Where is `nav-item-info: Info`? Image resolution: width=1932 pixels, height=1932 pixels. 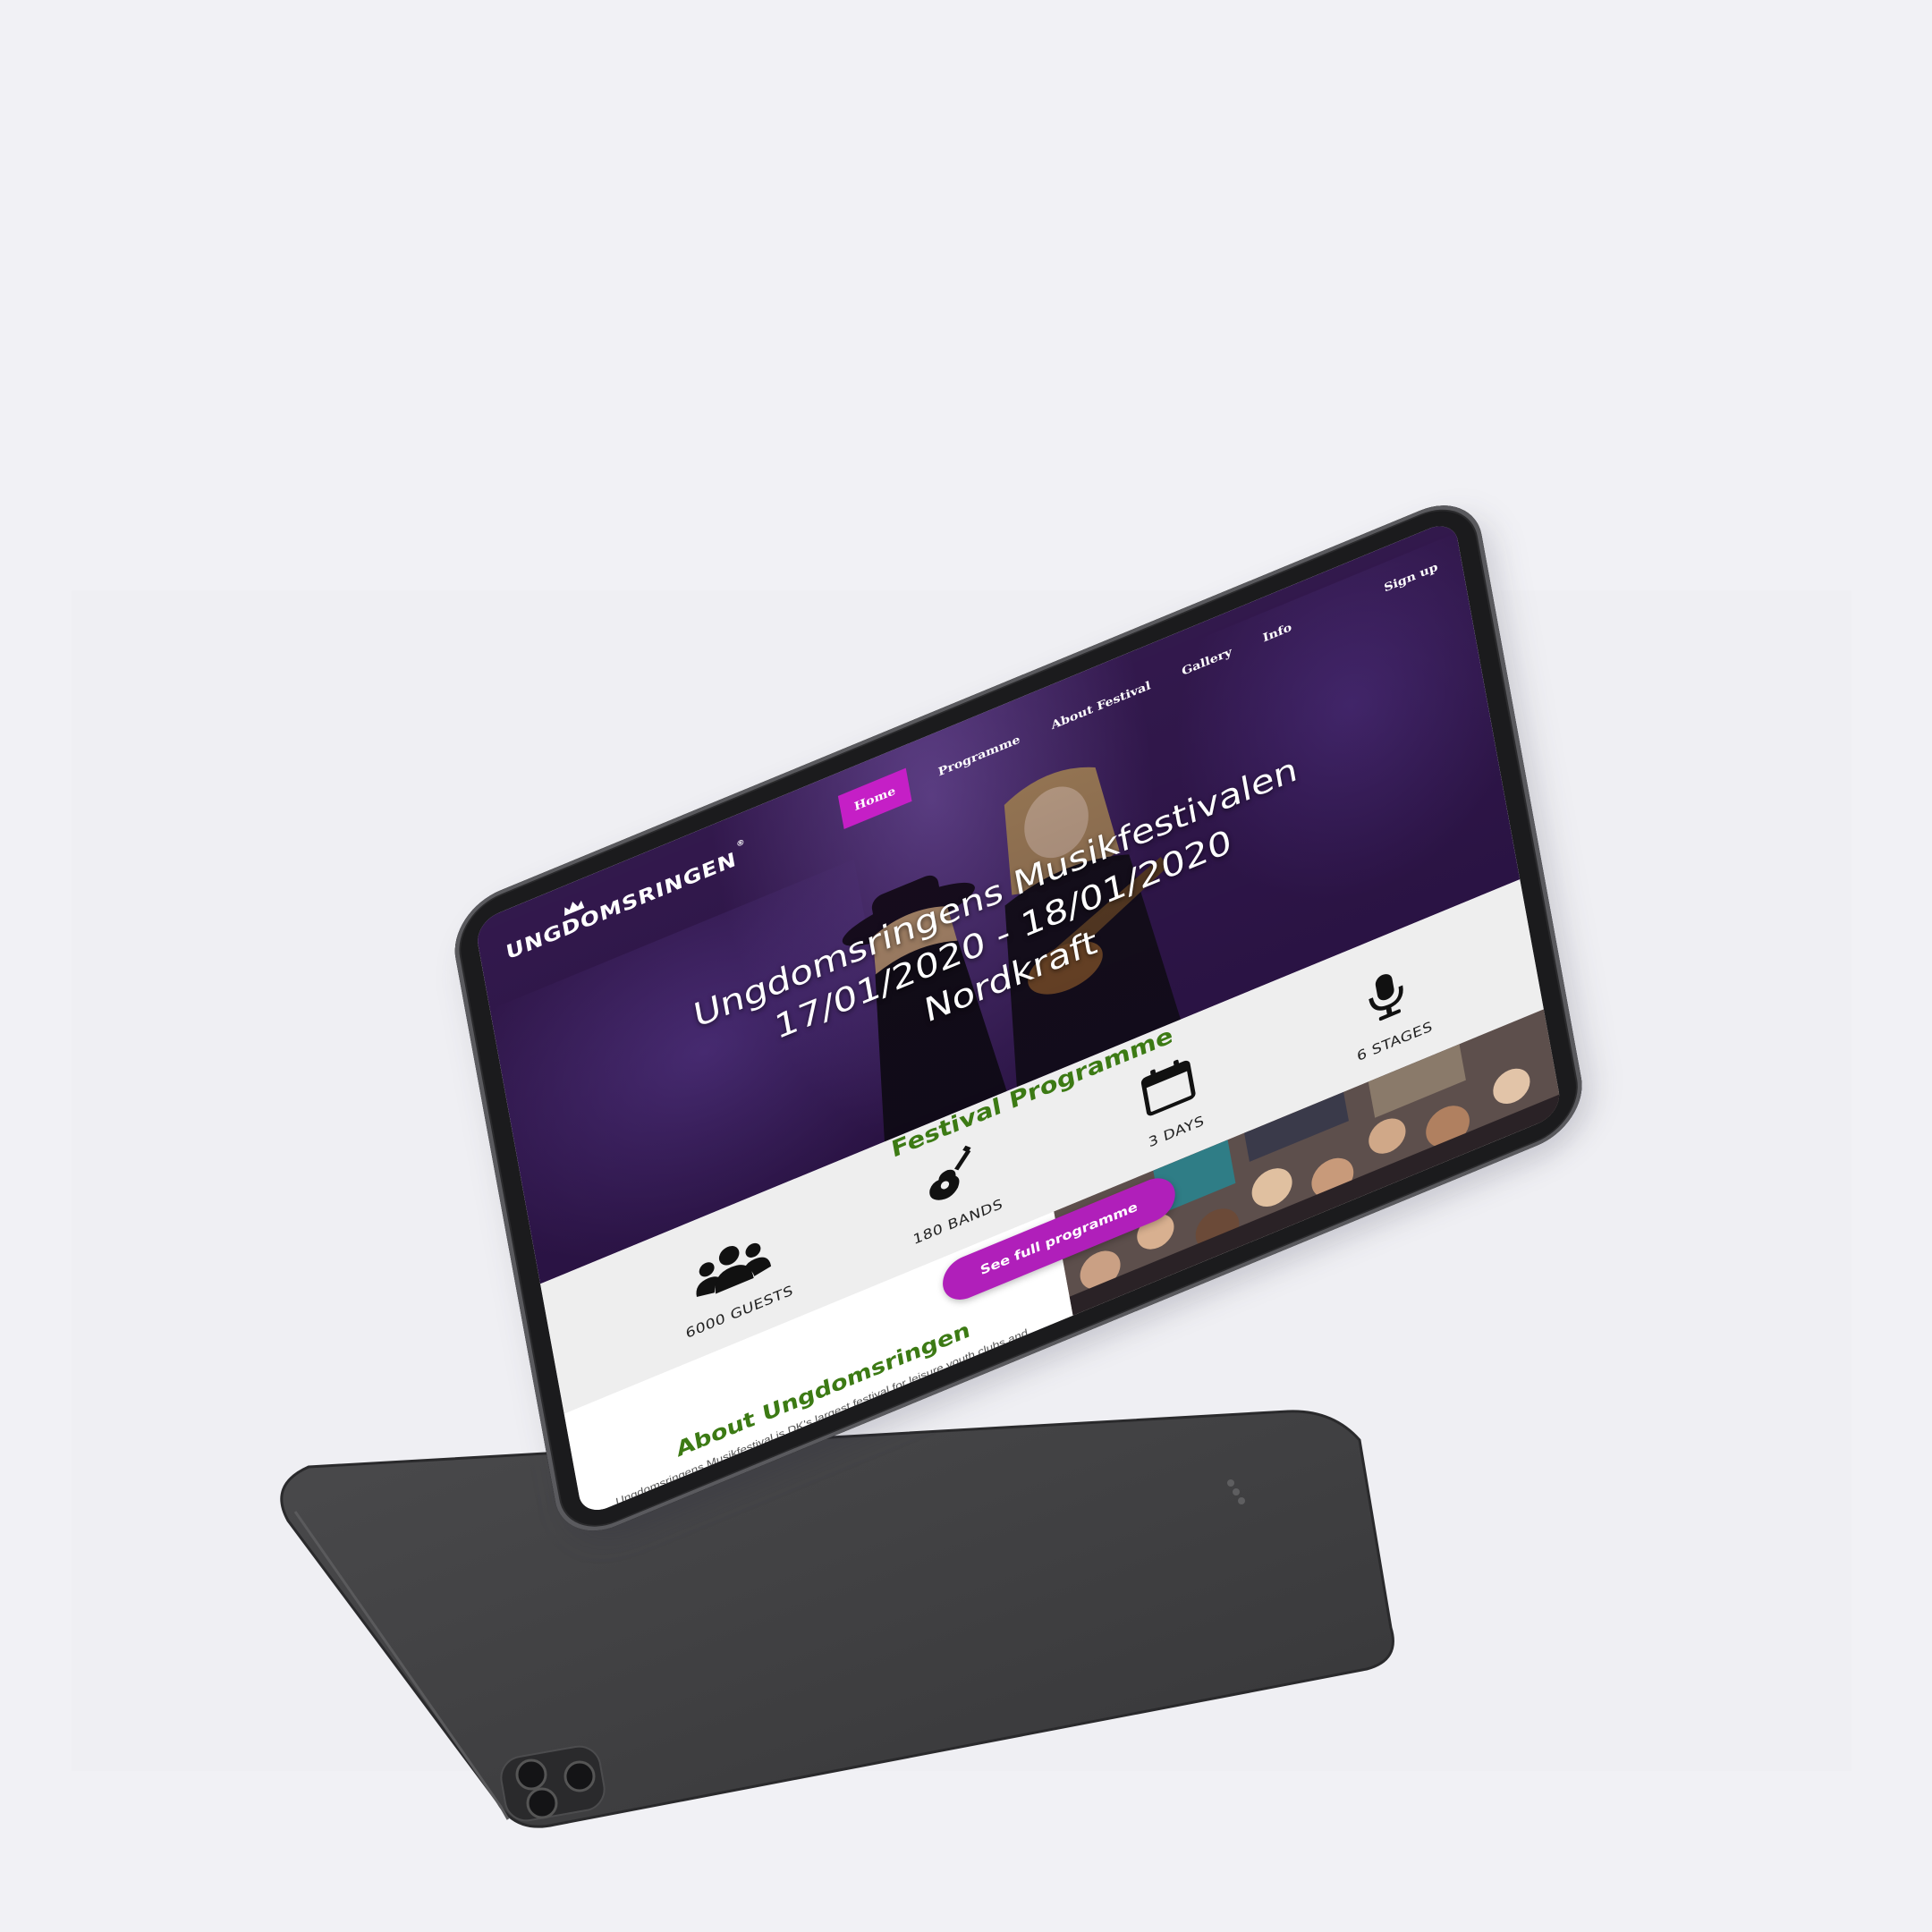 nav-item-info: Info is located at coordinates (1276, 632).